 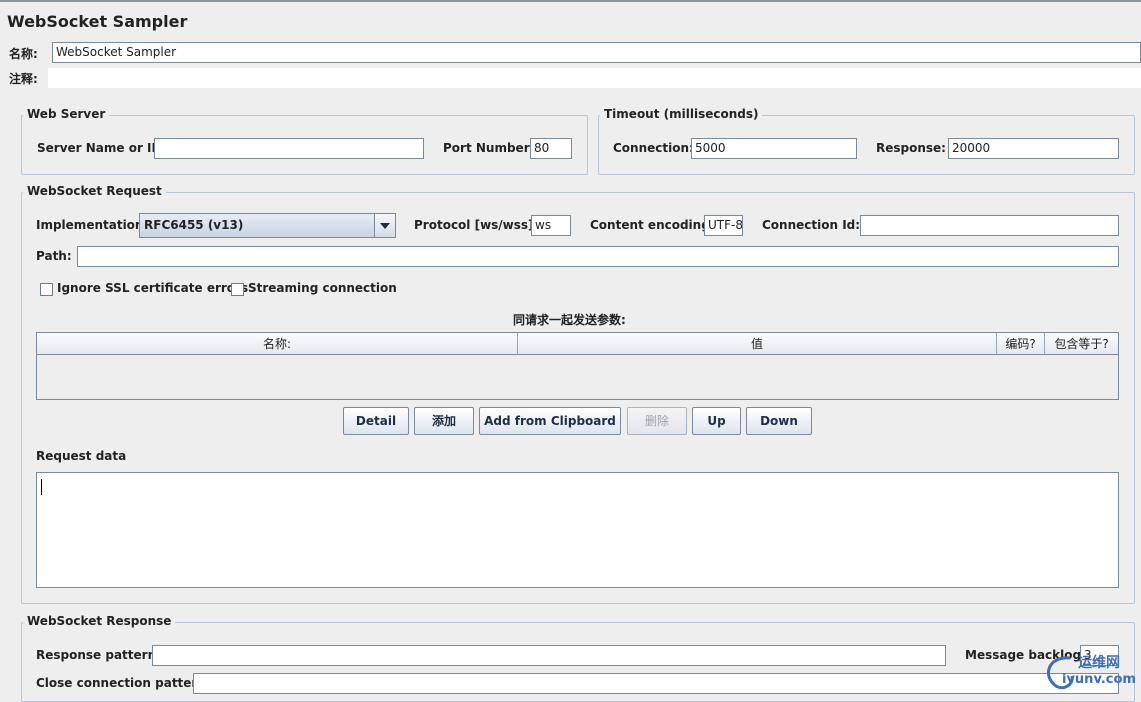 What do you see at coordinates (551, 148) in the screenshot?
I see `port-number-input: 80` at bounding box center [551, 148].